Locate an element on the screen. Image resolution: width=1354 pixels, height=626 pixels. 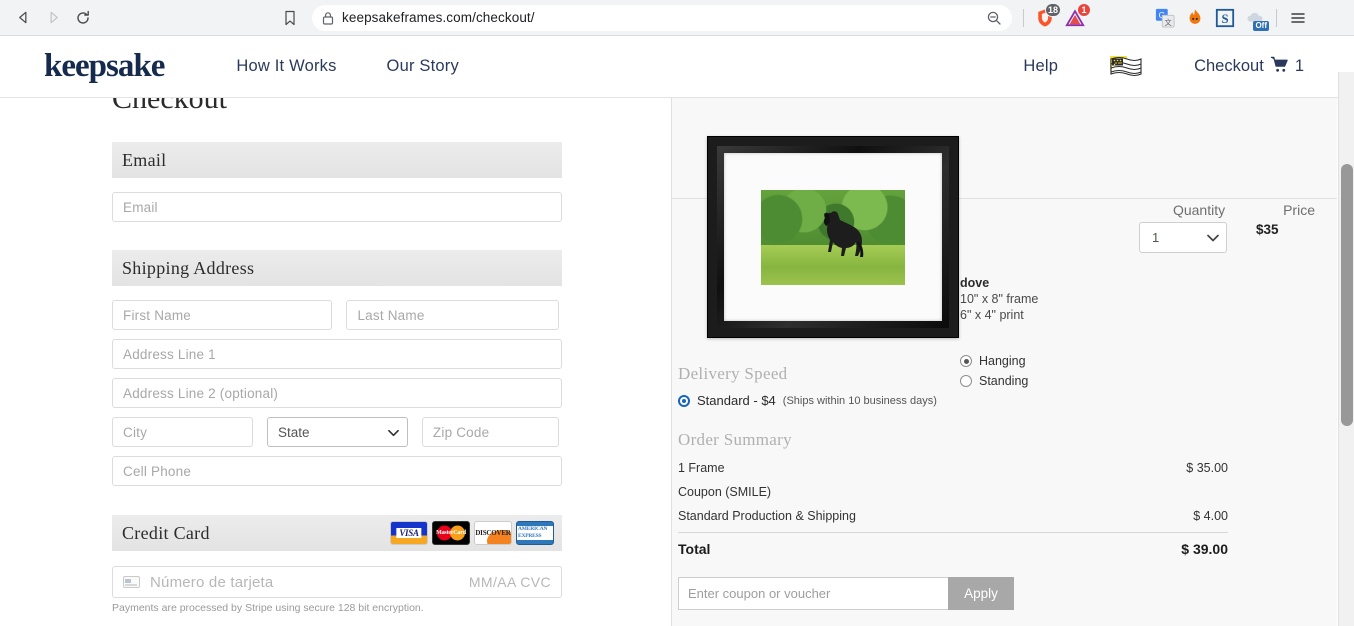
cloud-off-icon: Off is located at coordinates (1255, 18).